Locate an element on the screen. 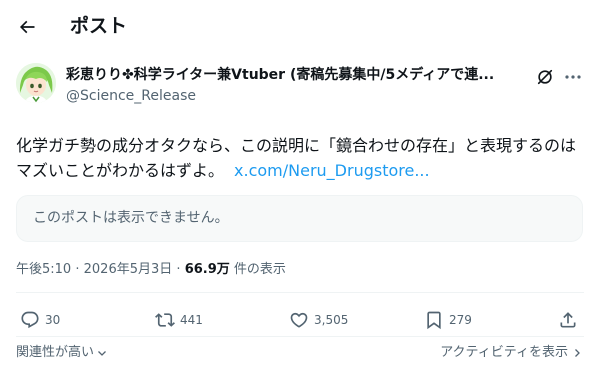  reply-button: 30 is located at coordinates (40, 320).